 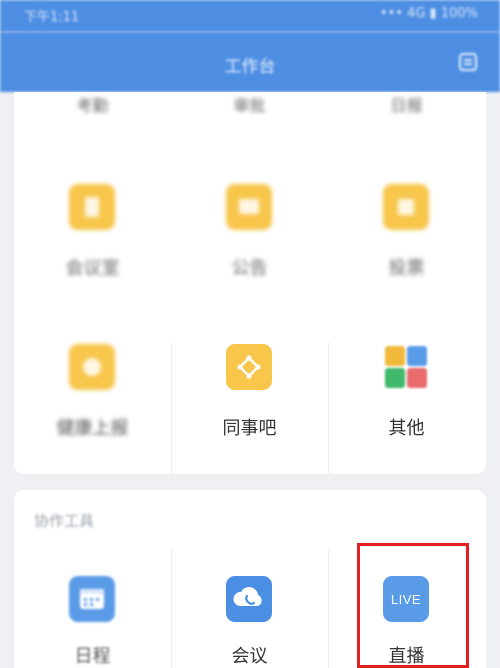 What do you see at coordinates (406, 428) in the screenshot?
I see `app-label: 其他` at bounding box center [406, 428].